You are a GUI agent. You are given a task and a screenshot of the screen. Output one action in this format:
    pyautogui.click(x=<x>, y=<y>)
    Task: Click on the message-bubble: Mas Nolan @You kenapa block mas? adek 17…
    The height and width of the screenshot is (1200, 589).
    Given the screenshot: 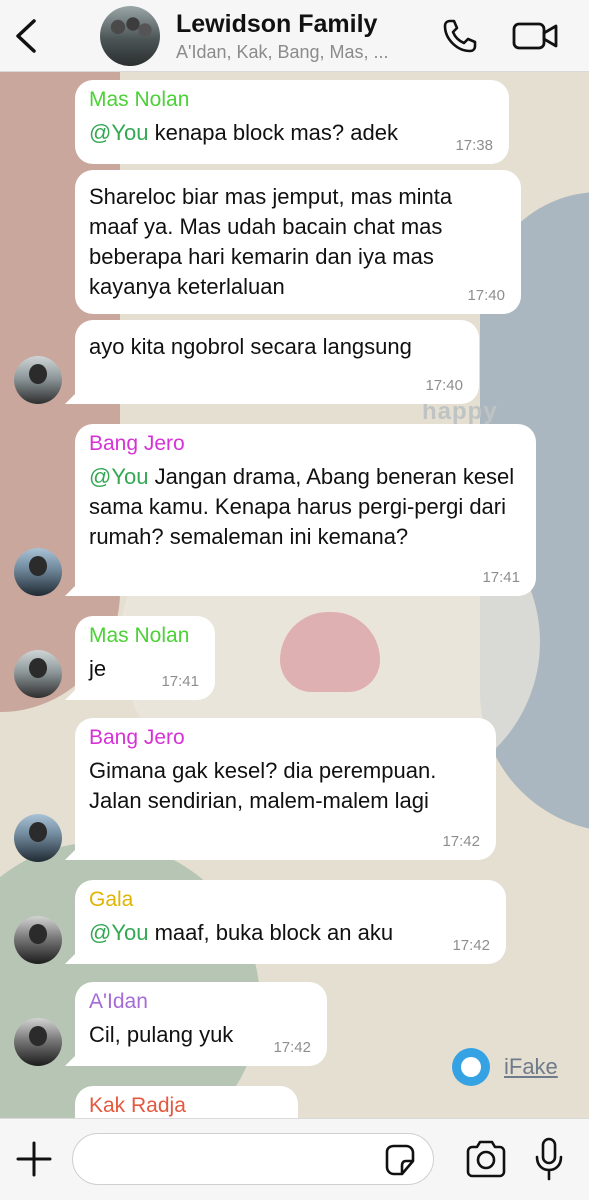 What is the action you would take?
    pyautogui.click(x=292, y=122)
    